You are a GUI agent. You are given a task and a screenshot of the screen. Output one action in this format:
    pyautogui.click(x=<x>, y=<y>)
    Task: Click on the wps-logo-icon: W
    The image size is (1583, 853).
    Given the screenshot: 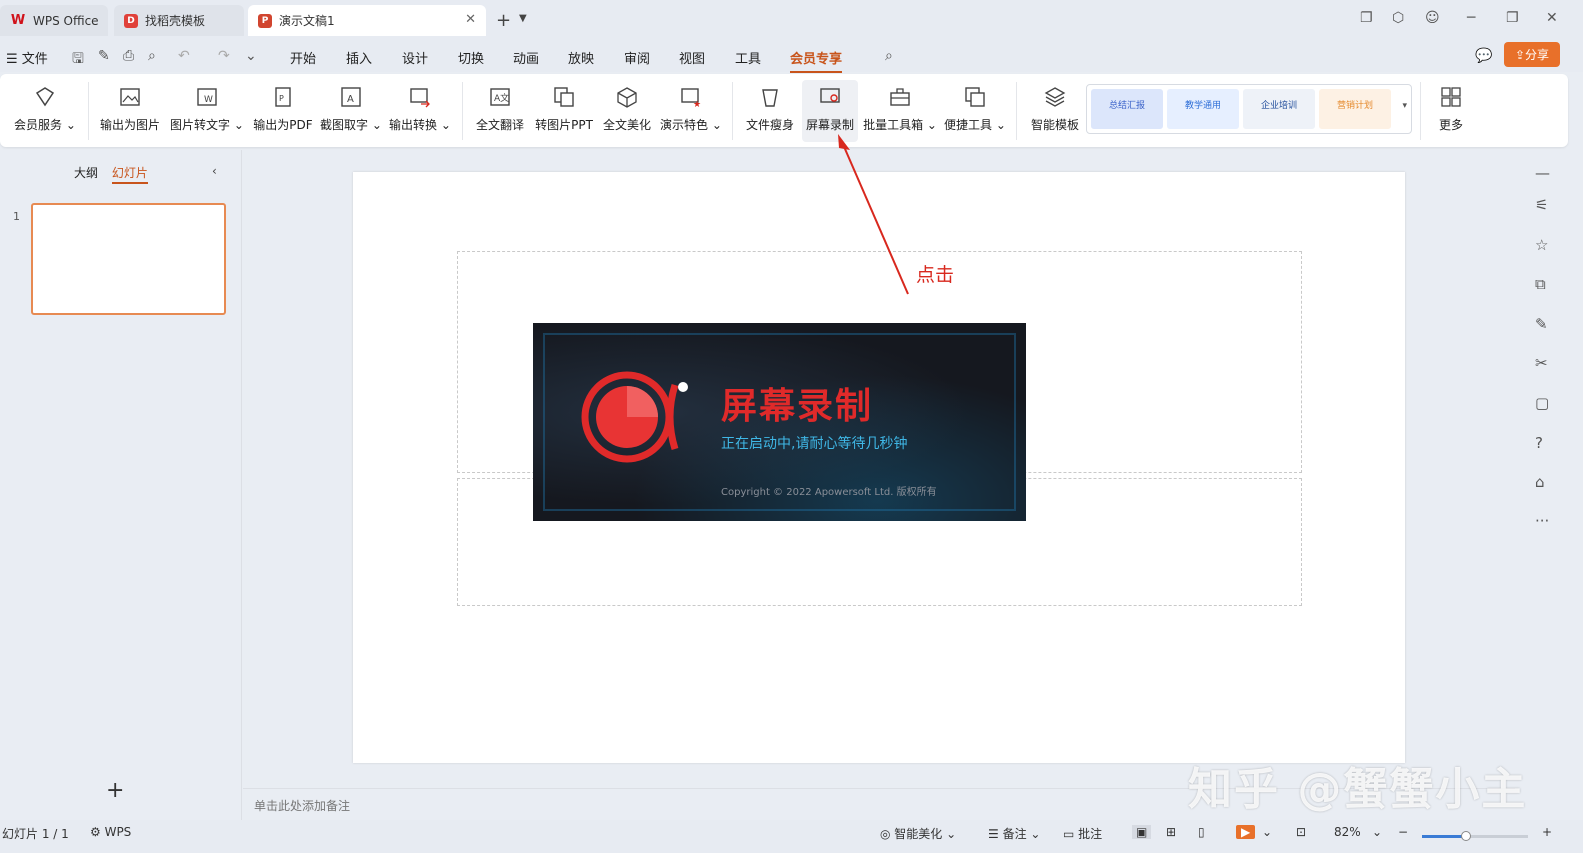 What is the action you would take?
    pyautogui.click(x=18, y=20)
    